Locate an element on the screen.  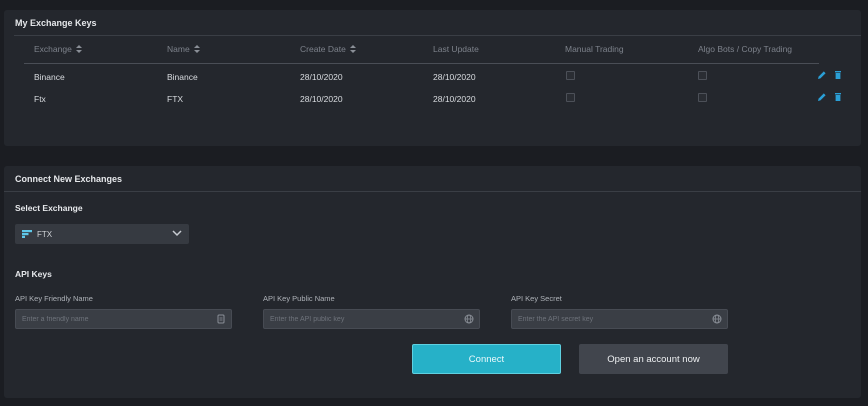
public-key-field-wrapper is located at coordinates (371, 319).